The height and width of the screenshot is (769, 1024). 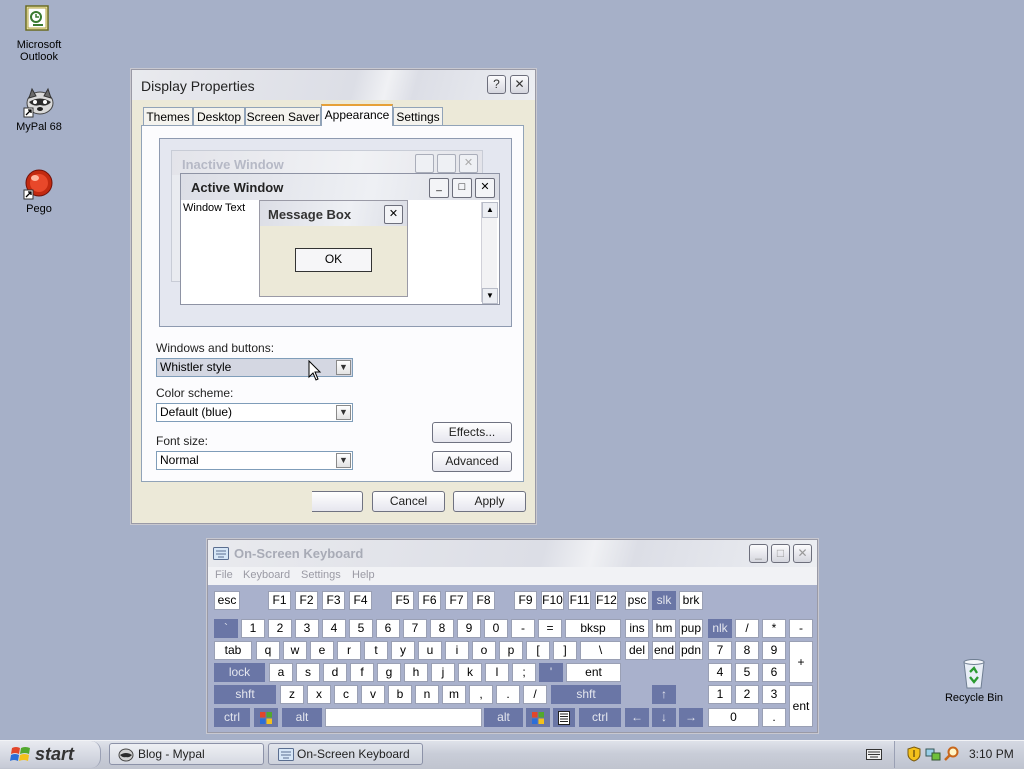 I want to click on key-9: 9, so click(x=469, y=628).